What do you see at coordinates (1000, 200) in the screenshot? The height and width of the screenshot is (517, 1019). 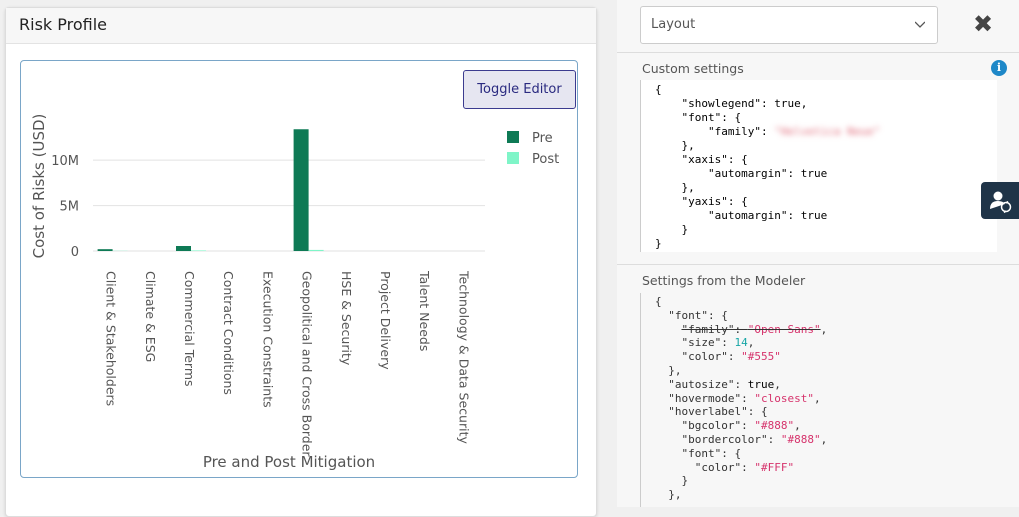 I see `user-sync-icon` at bounding box center [1000, 200].